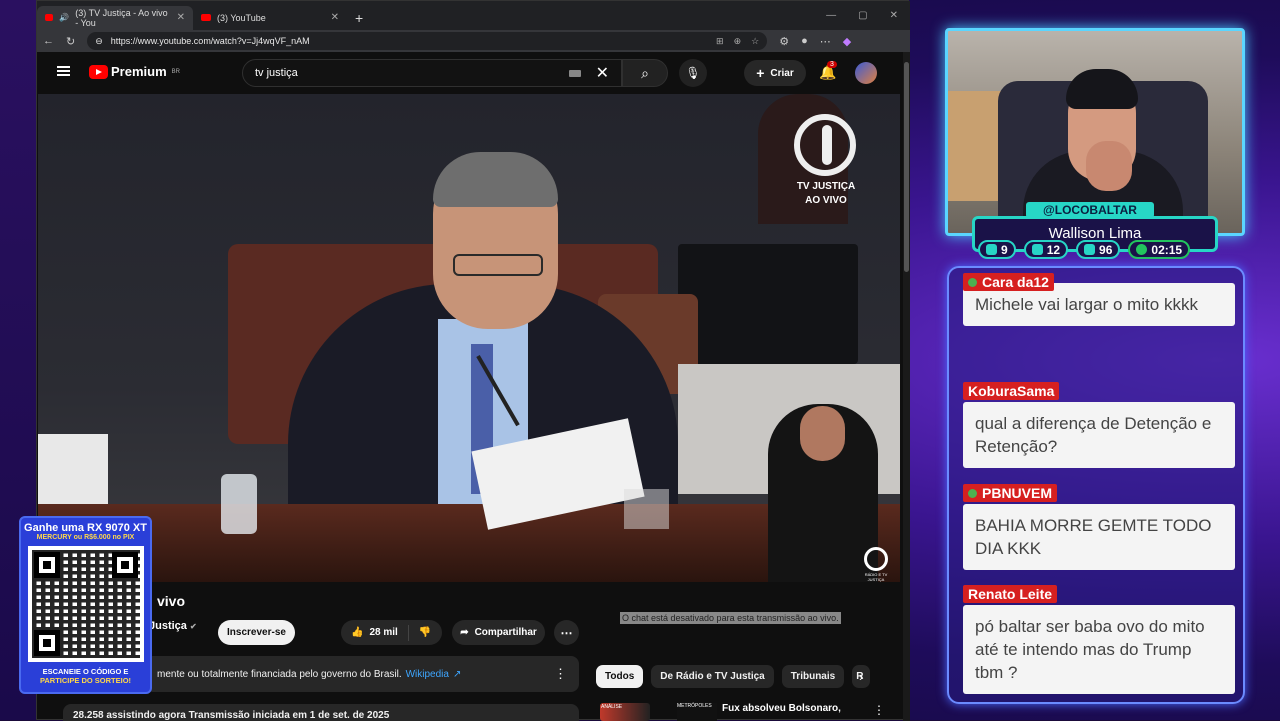 The height and width of the screenshot is (721, 1280). Describe the element at coordinates (1015, 282) in the screenshot. I see `username-text: Cara da12` at that location.